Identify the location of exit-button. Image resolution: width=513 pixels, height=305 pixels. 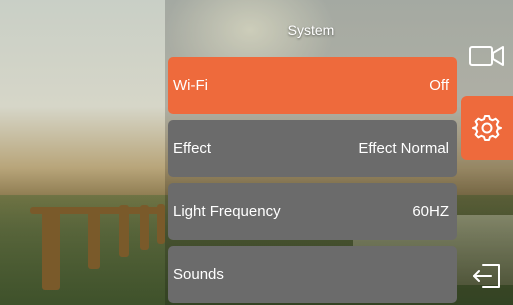
(487, 276).